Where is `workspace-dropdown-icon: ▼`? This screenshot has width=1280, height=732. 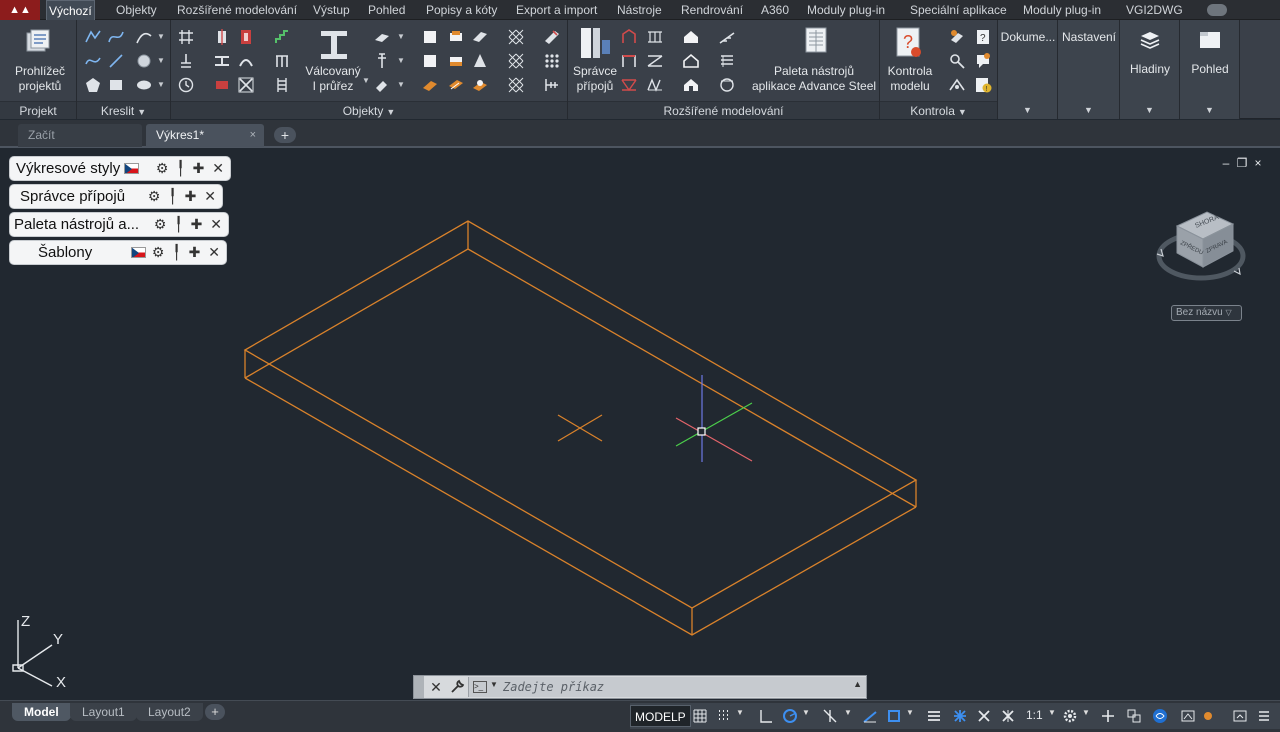
workspace-dropdown-icon: ▼ is located at coordinates (1087, 716).